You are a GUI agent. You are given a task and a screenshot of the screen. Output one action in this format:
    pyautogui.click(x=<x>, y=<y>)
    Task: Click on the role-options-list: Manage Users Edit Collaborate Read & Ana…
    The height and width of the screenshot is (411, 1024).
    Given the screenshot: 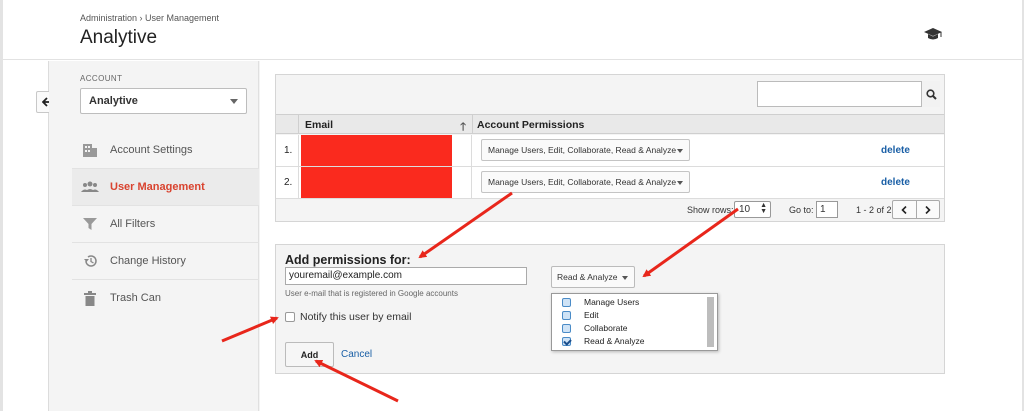 What is the action you would take?
    pyautogui.click(x=634, y=322)
    